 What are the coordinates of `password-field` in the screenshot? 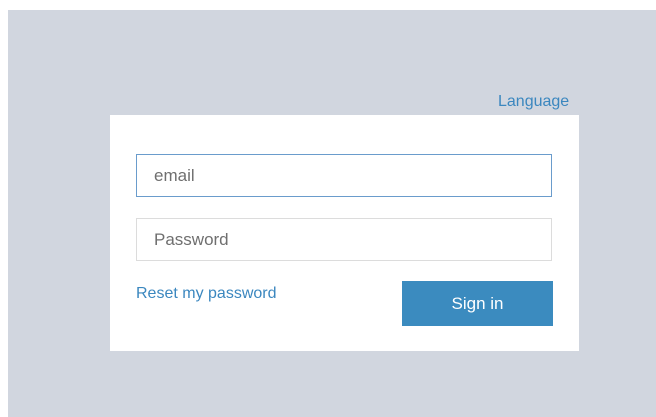 It's located at (344, 239).